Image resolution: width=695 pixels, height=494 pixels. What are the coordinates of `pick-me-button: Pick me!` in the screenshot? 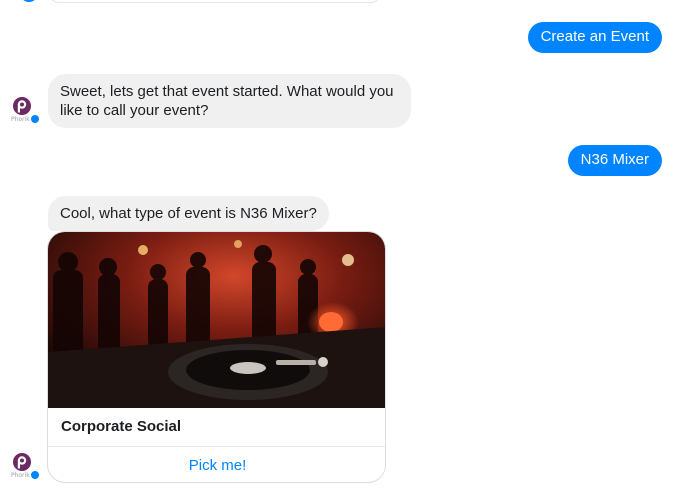 It's located at (216, 464).